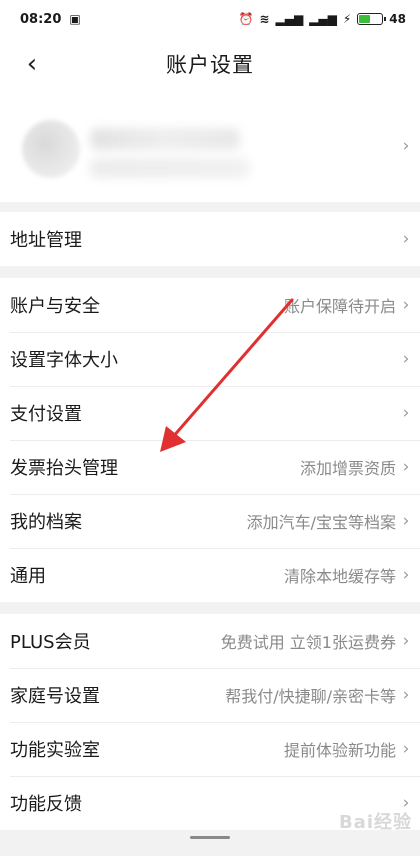  Describe the element at coordinates (347, 19) in the screenshot. I see `charging-icon: ⚡` at that location.